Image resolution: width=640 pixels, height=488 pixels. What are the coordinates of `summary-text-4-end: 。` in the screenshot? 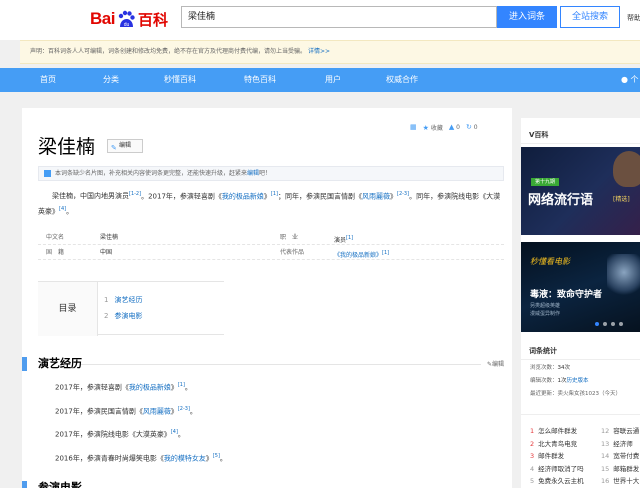 It's located at (70, 211).